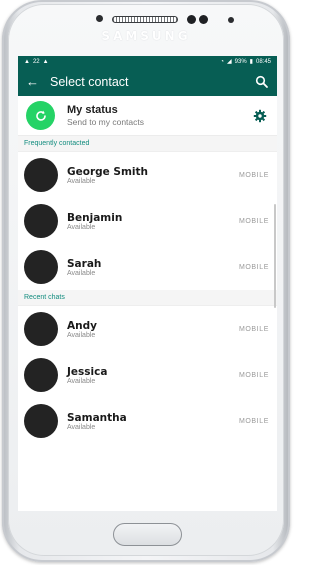 The height and width of the screenshot is (565, 320). I want to click on section-header-recent: Recent chats, so click(147, 298).